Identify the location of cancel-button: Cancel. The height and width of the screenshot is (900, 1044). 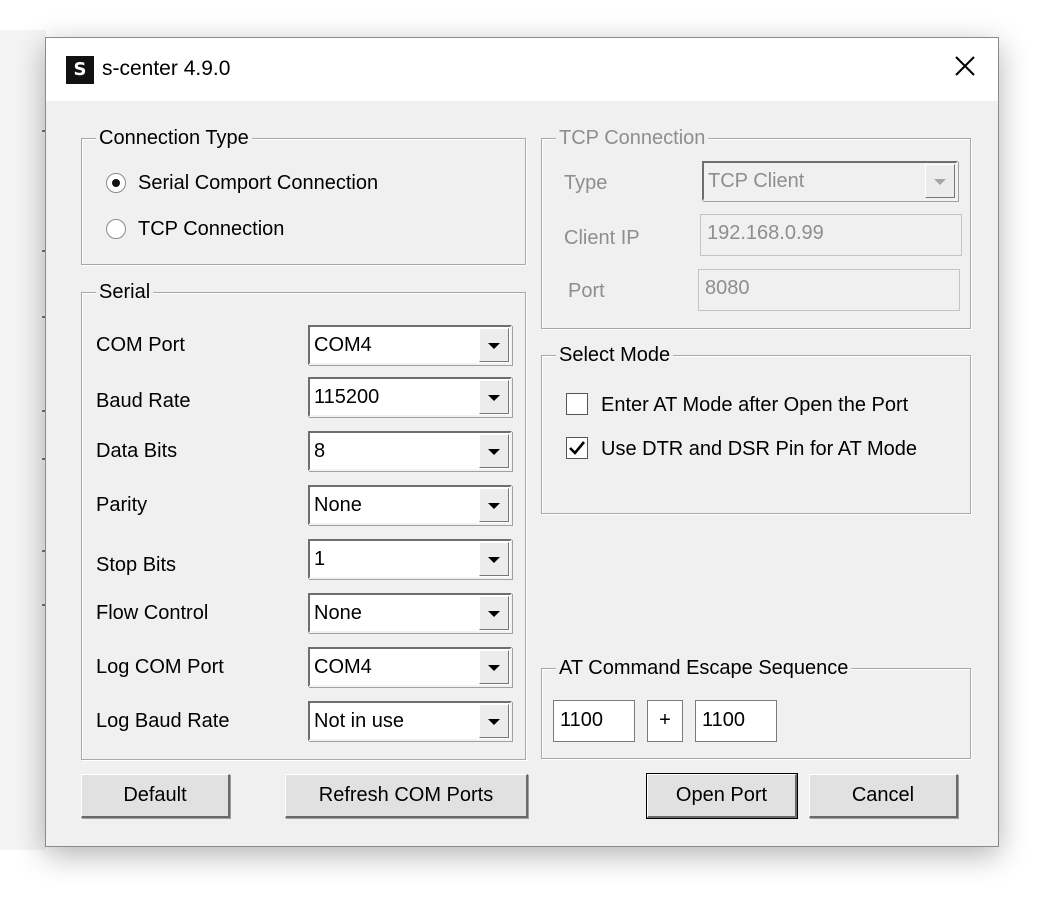
(883, 796).